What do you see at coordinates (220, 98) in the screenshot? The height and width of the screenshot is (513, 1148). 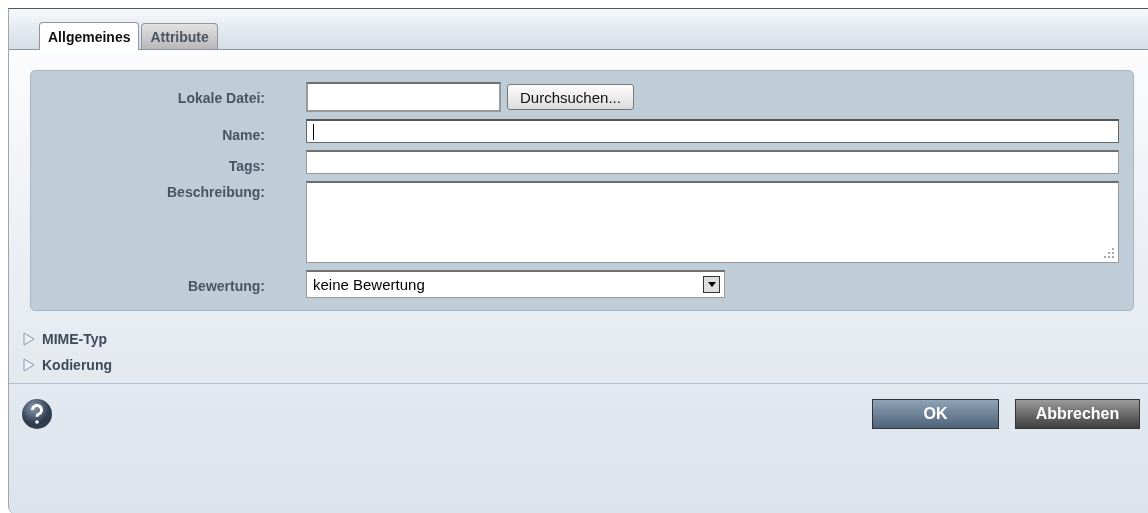 I see `field-label: Lokale Datei:` at bounding box center [220, 98].